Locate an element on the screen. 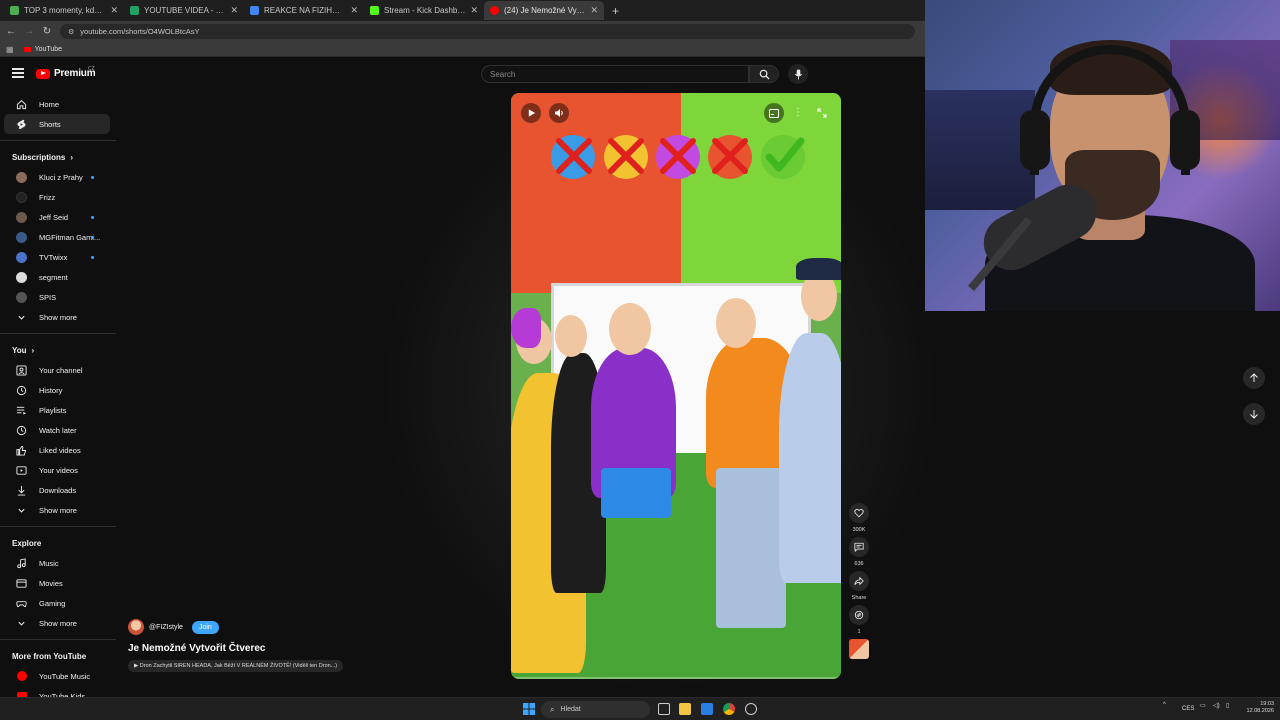 The width and height of the screenshot is (1280, 720). forward-icon: → is located at coordinates (29, 31).